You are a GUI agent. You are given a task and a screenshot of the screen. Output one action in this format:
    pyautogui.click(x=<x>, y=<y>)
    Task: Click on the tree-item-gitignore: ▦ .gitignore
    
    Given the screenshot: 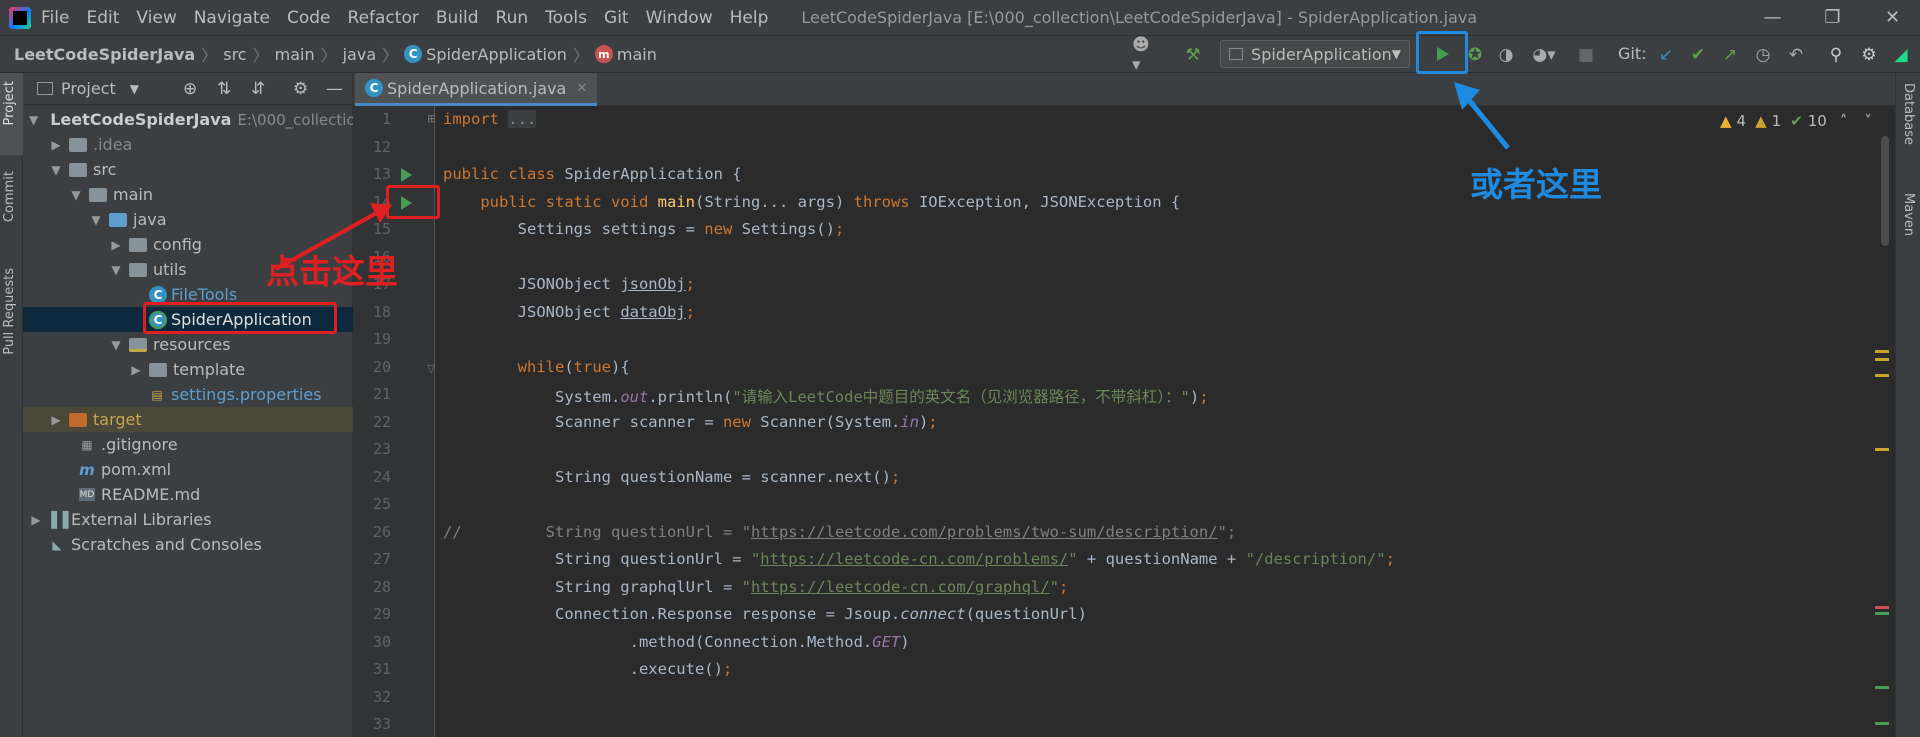 What is the action you would take?
    pyautogui.click(x=188, y=444)
    